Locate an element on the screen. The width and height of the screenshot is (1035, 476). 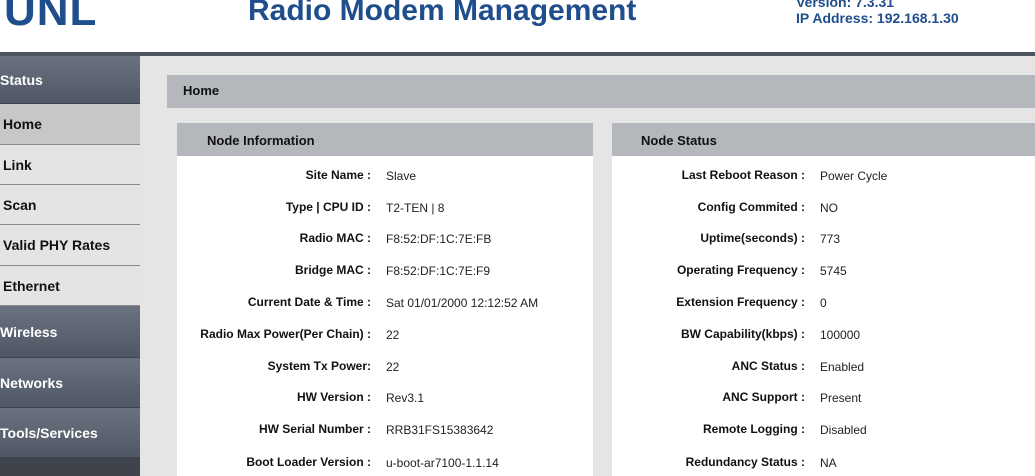
panel-title: Node Information is located at coordinates (261, 140).